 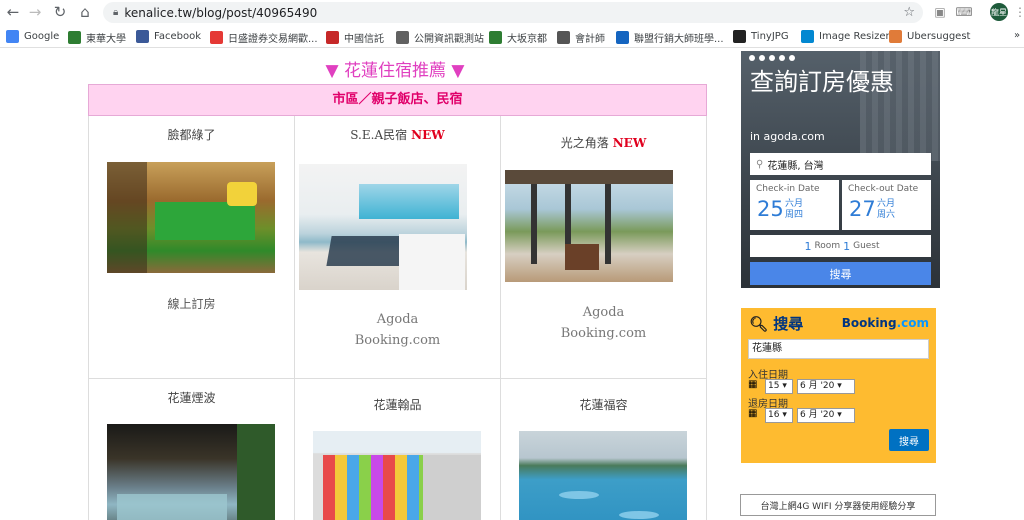 I want to click on hotel-name: 花蓮翰品, so click(x=397, y=404).